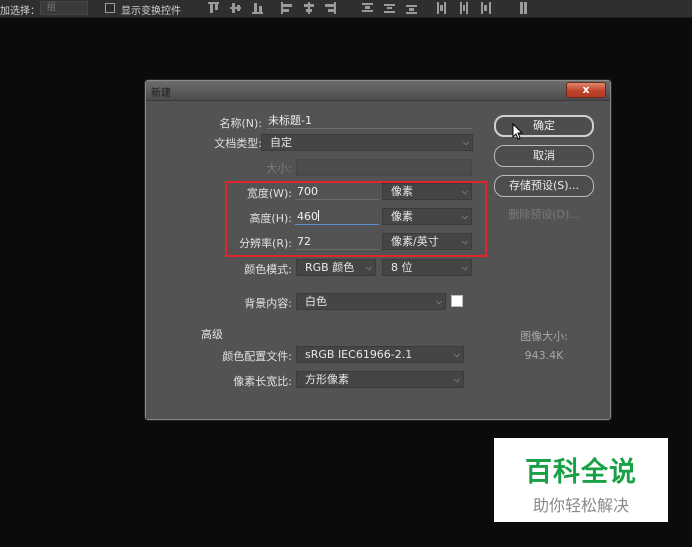  I want to click on options-bar: 加选择： 组 显示变换控件, so click(346, 9).